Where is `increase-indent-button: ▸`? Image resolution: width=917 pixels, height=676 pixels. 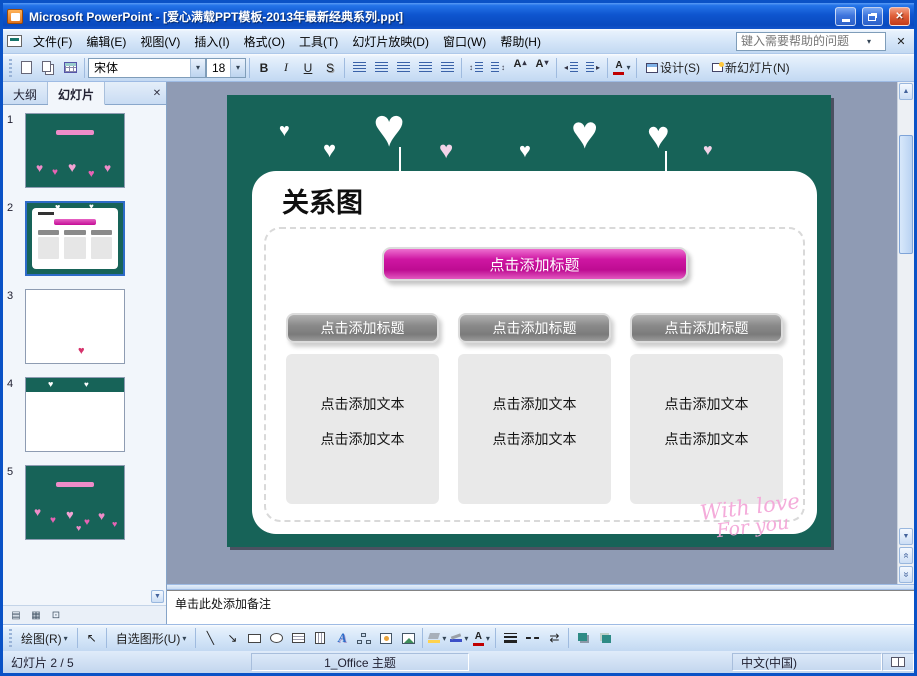 increase-indent-button: ▸ is located at coordinates (593, 68).